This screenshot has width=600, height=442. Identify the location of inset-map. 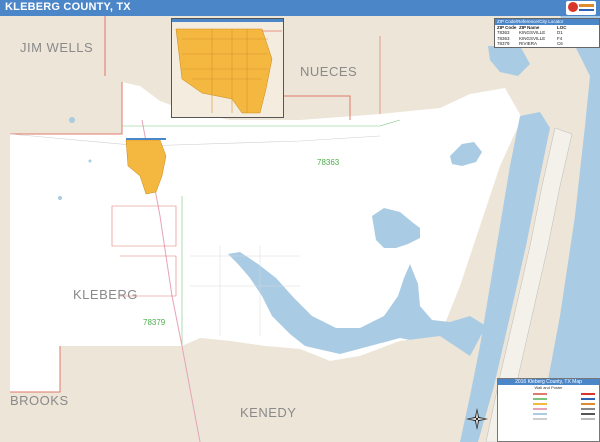
(227, 68).